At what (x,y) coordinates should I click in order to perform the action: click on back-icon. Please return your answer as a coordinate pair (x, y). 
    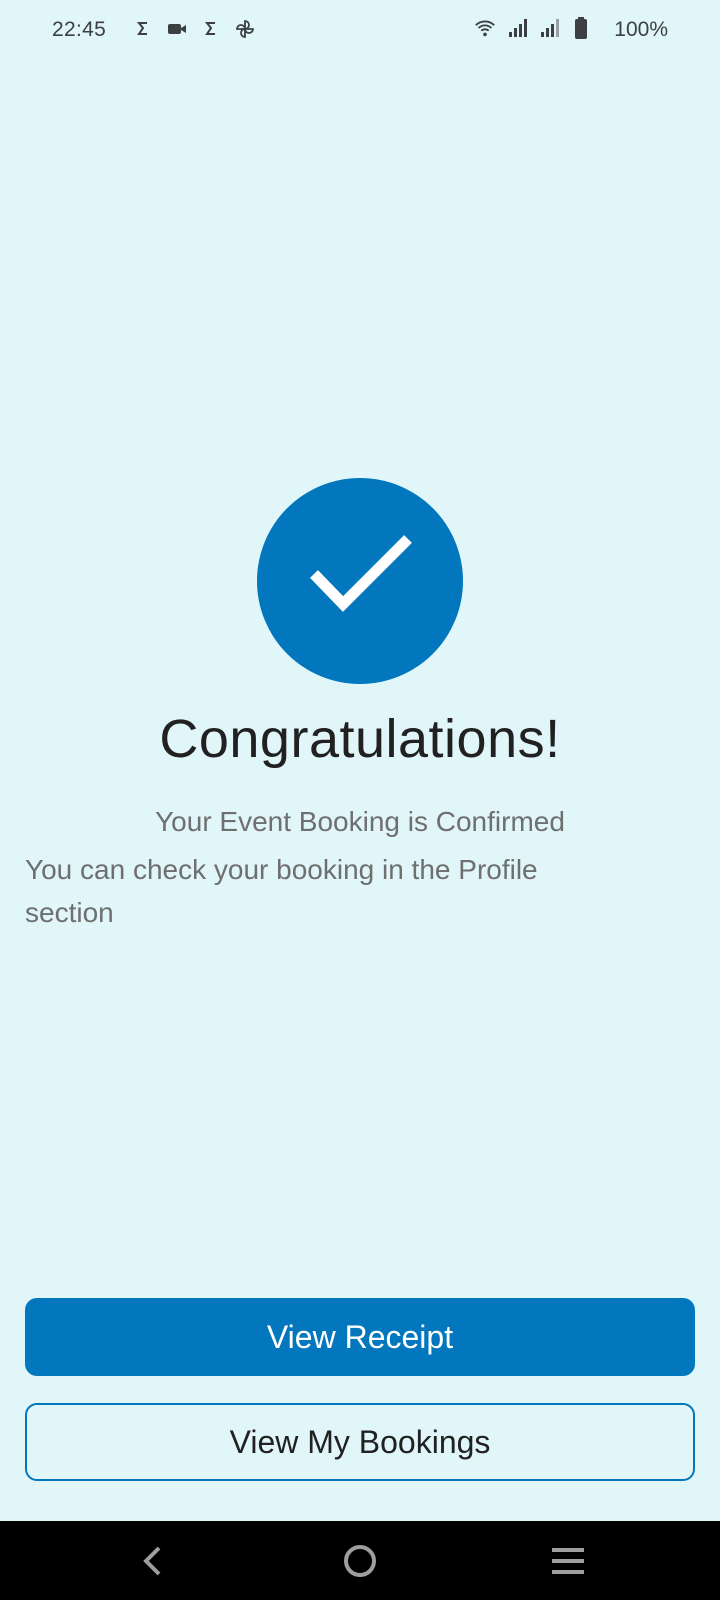
    Looking at the image, I should click on (153, 1561).